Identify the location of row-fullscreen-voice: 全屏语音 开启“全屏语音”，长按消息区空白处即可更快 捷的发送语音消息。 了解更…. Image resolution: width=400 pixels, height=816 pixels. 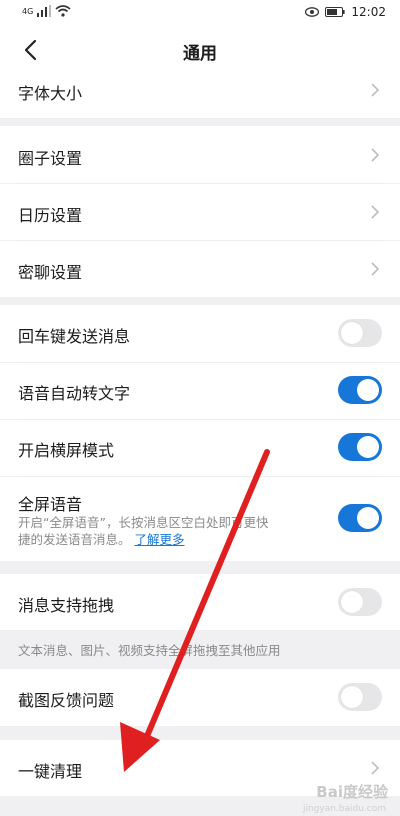
(200, 519).